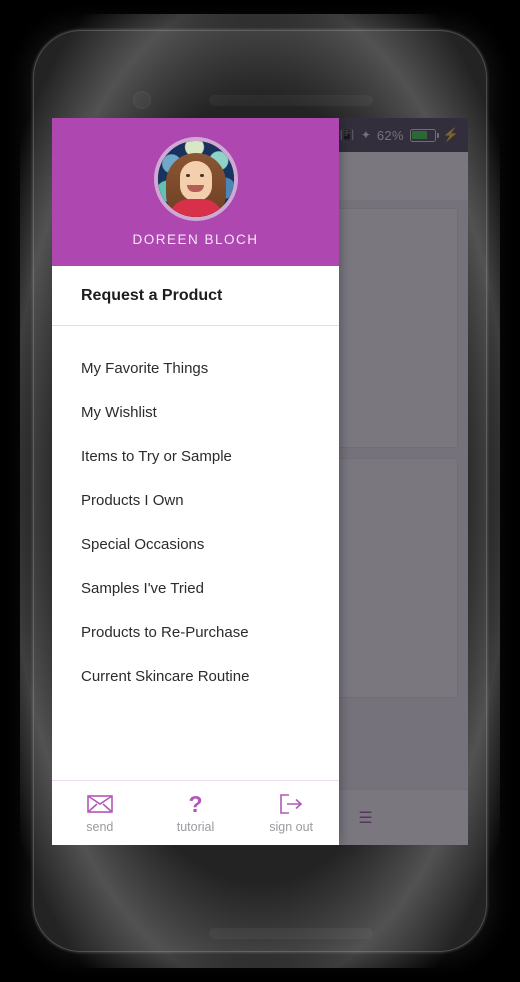  I want to click on drawer-item-my-favorite-things: My Favorite Things, so click(195, 368).